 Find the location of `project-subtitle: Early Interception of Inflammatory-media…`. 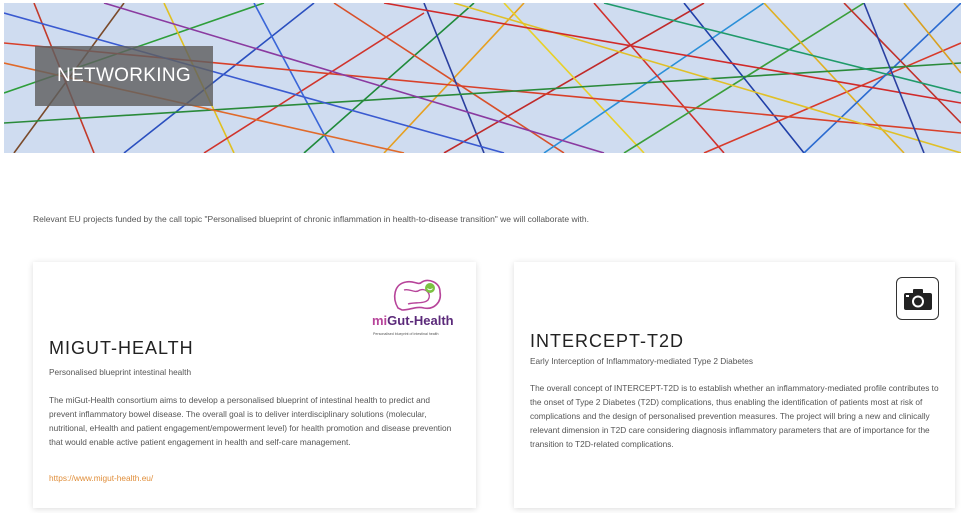

project-subtitle: Early Interception of Inflammatory-media… is located at coordinates (642, 361).